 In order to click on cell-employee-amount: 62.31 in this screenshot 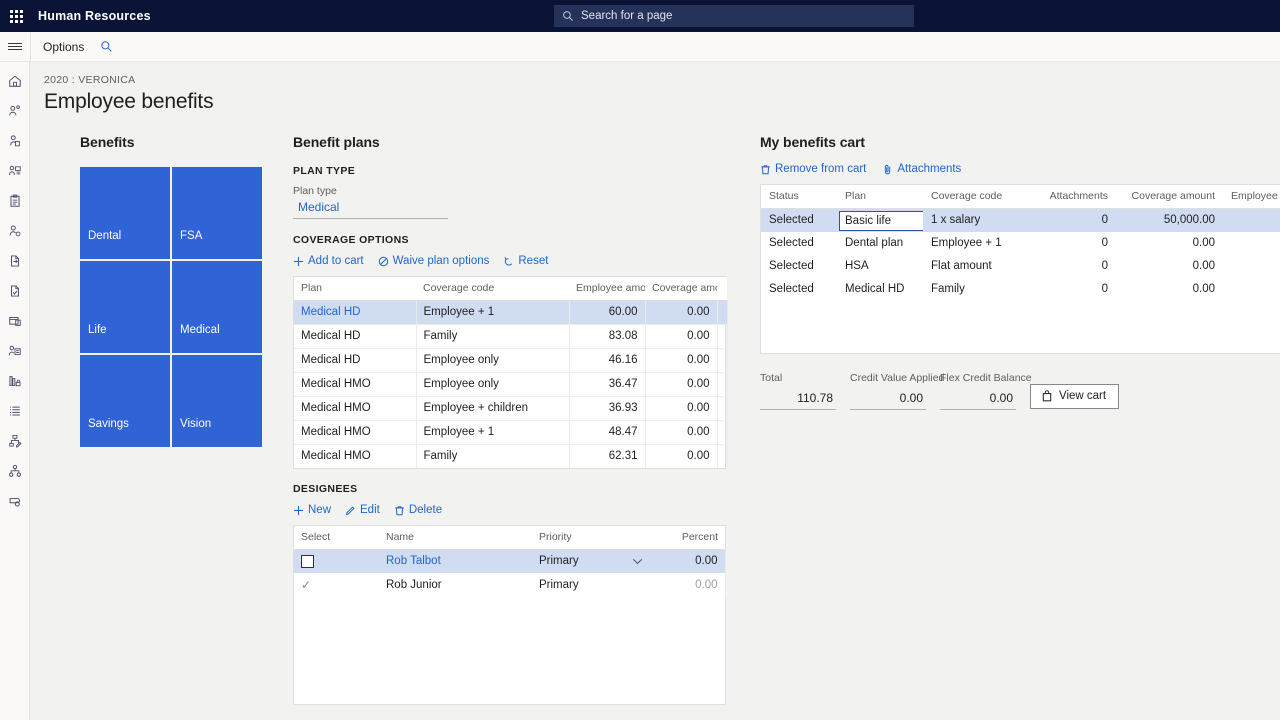, I will do `click(607, 456)`.